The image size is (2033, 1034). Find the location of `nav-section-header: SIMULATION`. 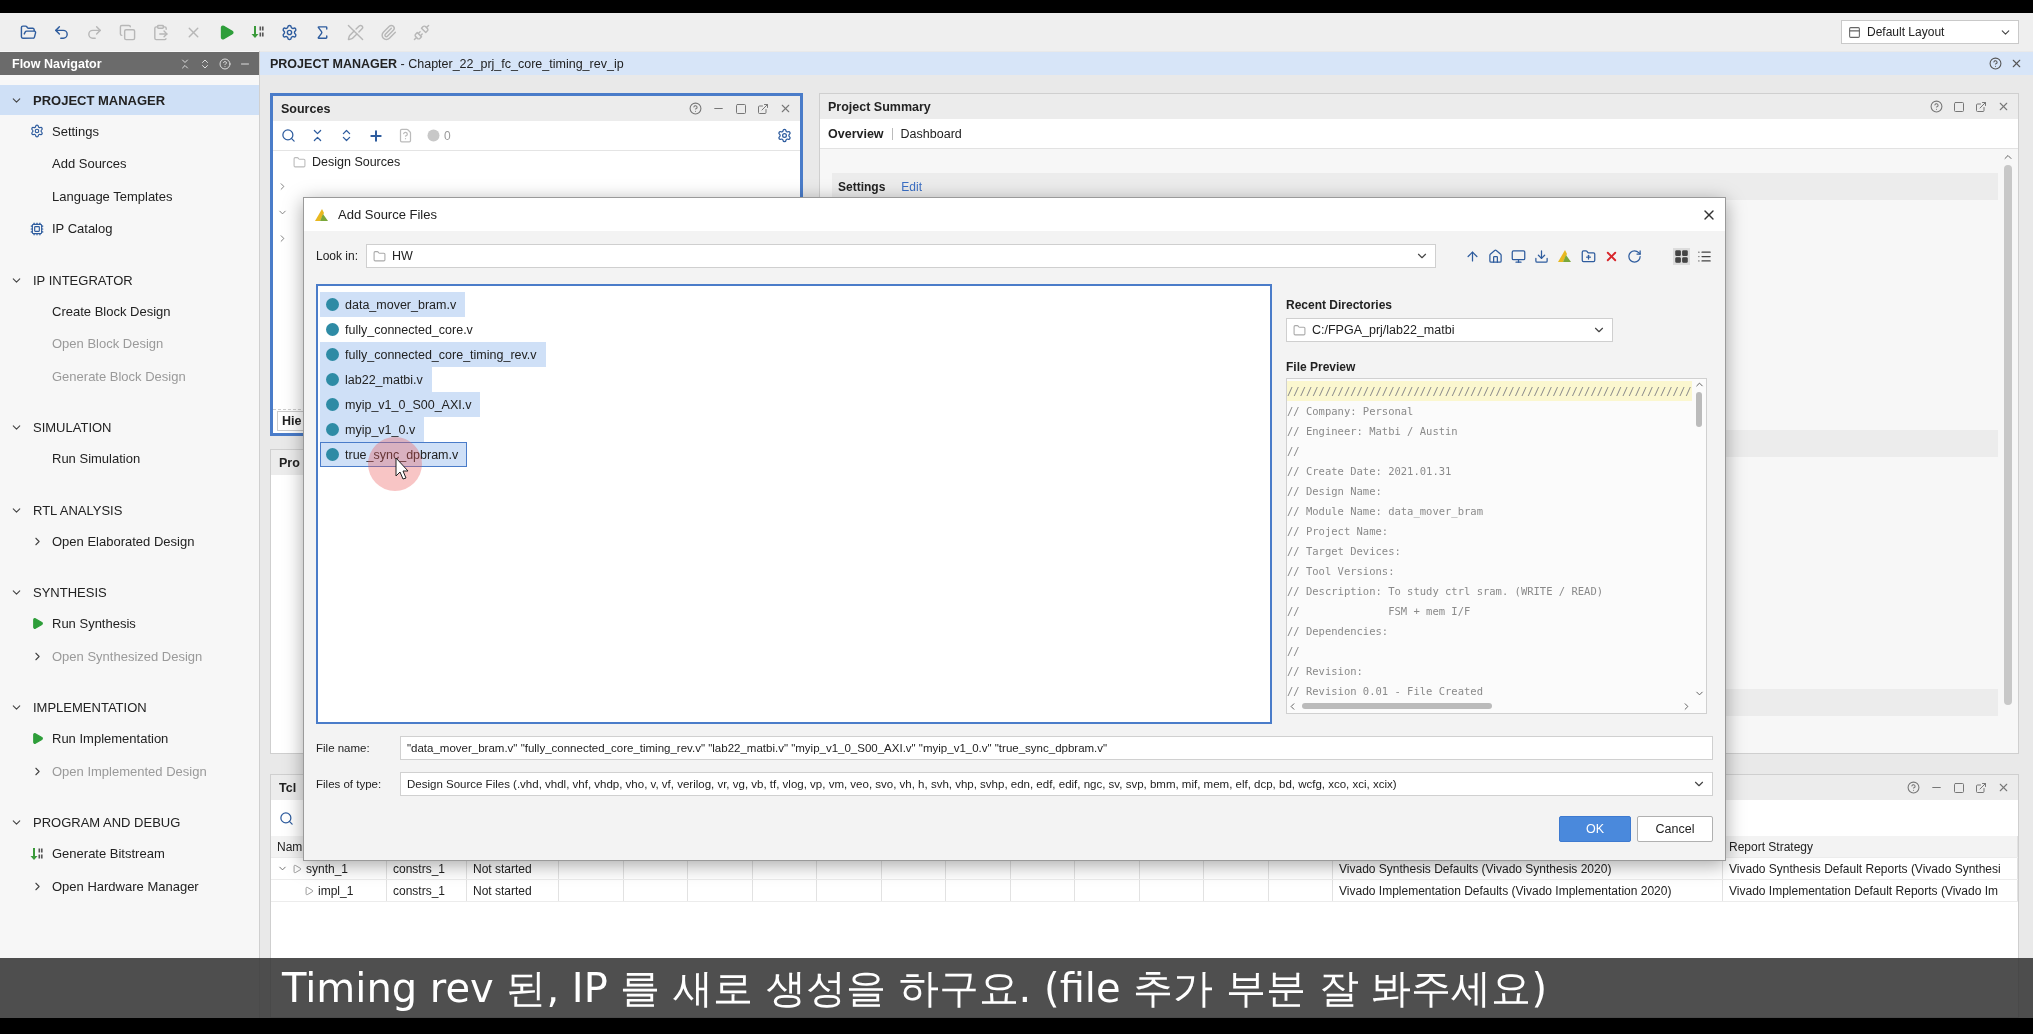

nav-section-header: SIMULATION is located at coordinates (129, 427).